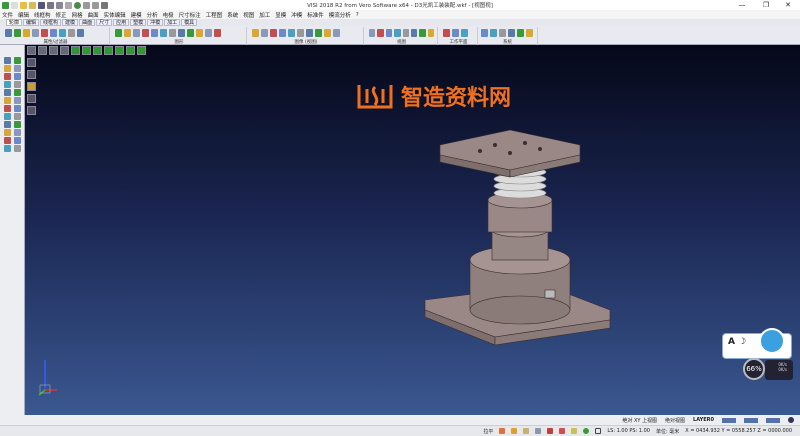 This screenshot has width=800, height=436. Describe the element at coordinates (104, 22) in the screenshot. I see `ribbon-tab: 尺寸` at that location.